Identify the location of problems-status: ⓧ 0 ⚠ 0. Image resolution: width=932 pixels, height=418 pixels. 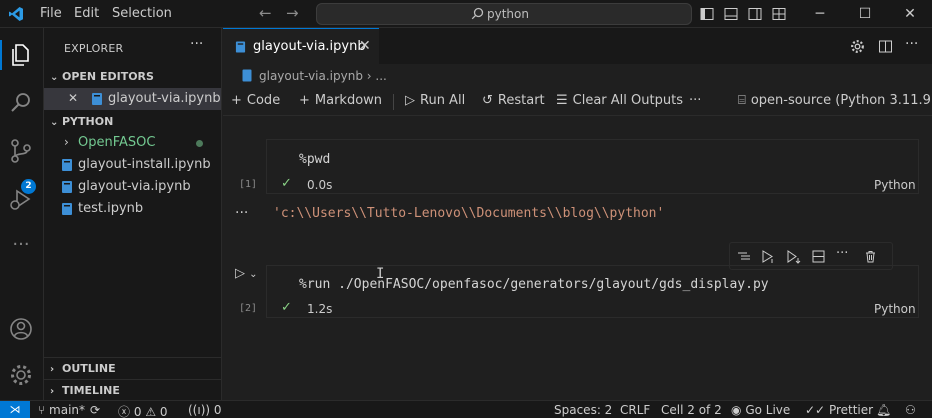
(143, 410).